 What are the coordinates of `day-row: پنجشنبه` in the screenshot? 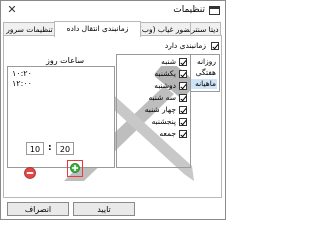 It's located at (152, 122).